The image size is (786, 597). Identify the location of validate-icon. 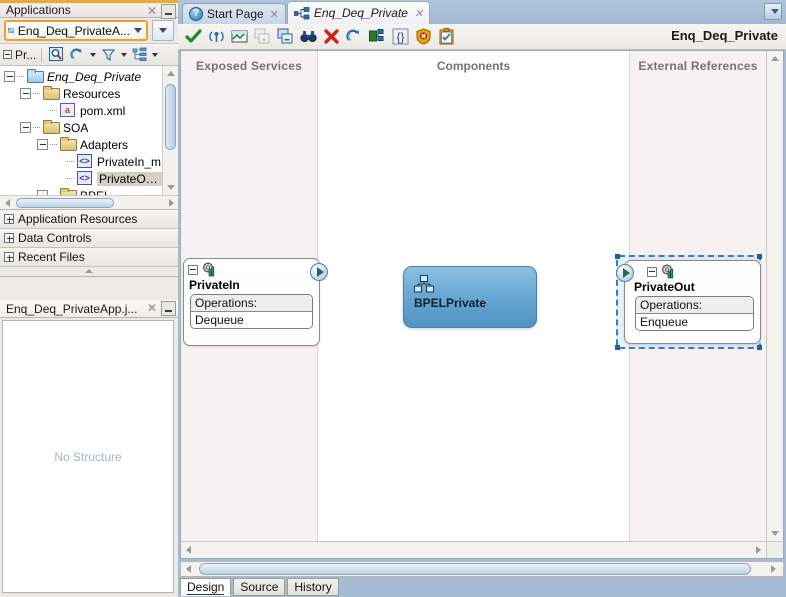
(193, 37).